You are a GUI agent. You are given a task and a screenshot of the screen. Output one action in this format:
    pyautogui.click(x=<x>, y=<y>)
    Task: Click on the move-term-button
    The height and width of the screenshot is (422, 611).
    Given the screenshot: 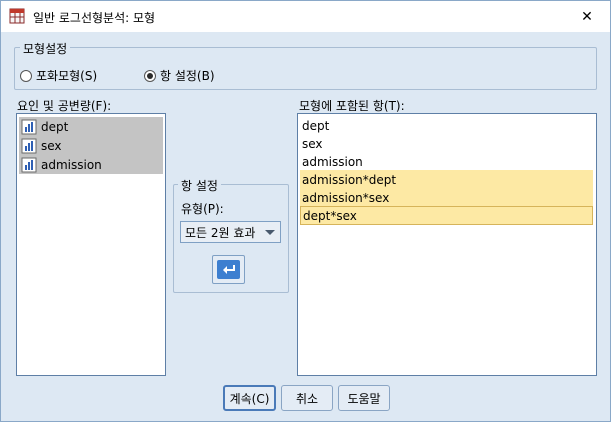 What is the action you would take?
    pyautogui.click(x=228, y=269)
    